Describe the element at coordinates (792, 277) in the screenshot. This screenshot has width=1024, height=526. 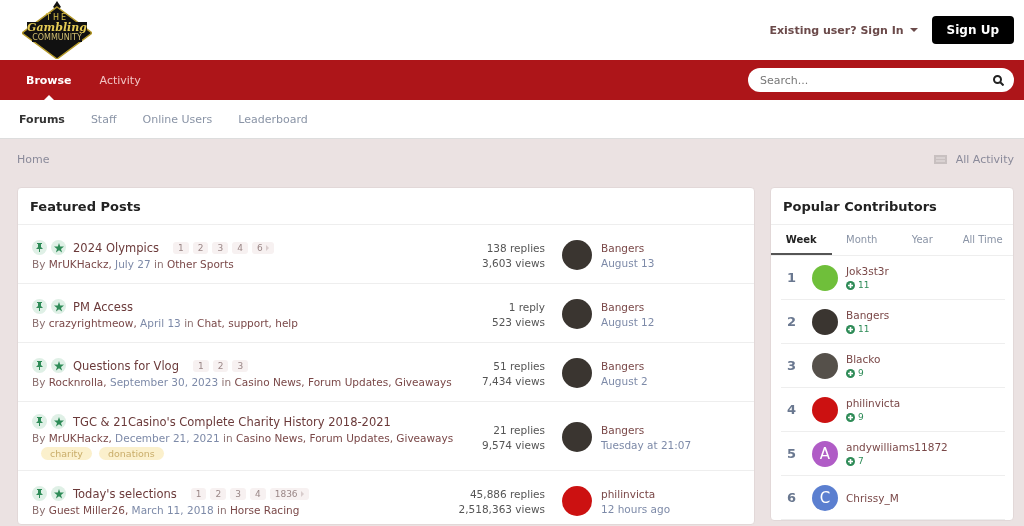
I see `rank-number: 1` at that location.